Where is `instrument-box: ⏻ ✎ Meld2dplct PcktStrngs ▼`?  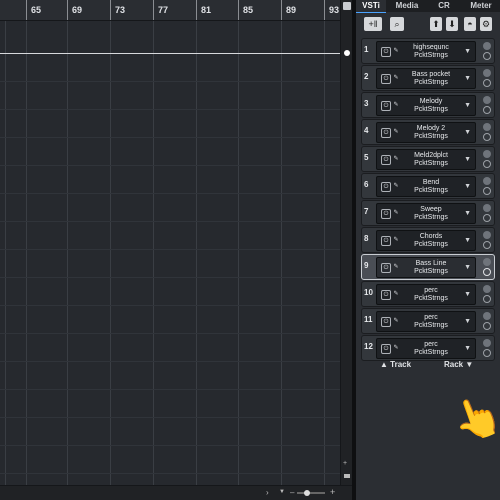 instrument-box: ⏻ ✎ Meld2dplct PcktStrngs ▼ is located at coordinates (426, 159).